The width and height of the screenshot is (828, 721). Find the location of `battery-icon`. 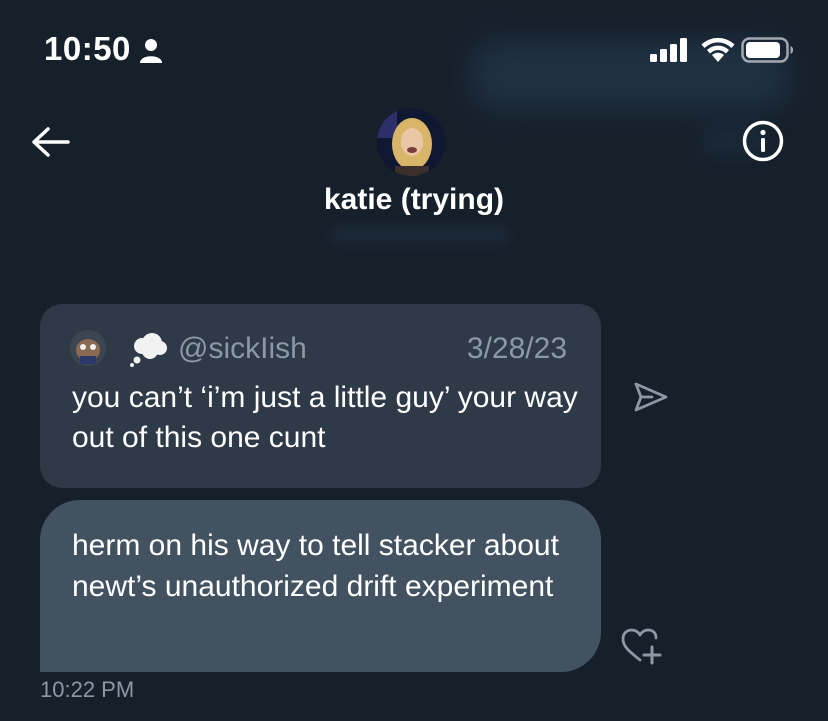

battery-icon is located at coordinates (767, 50).